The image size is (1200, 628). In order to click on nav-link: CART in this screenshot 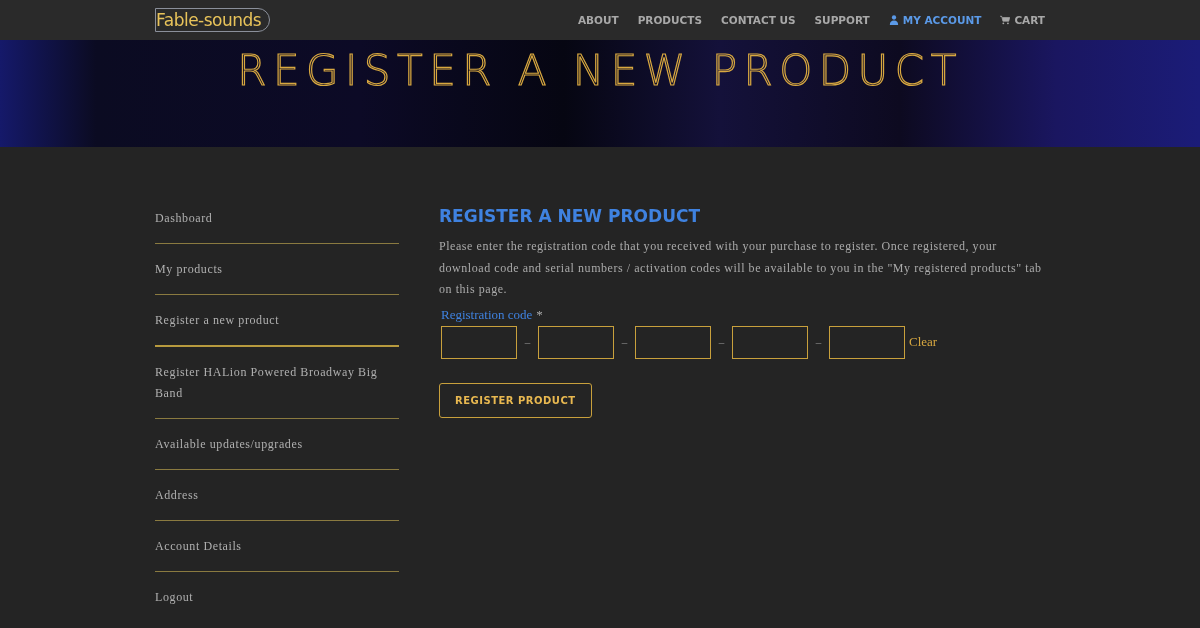, I will do `click(1022, 20)`.